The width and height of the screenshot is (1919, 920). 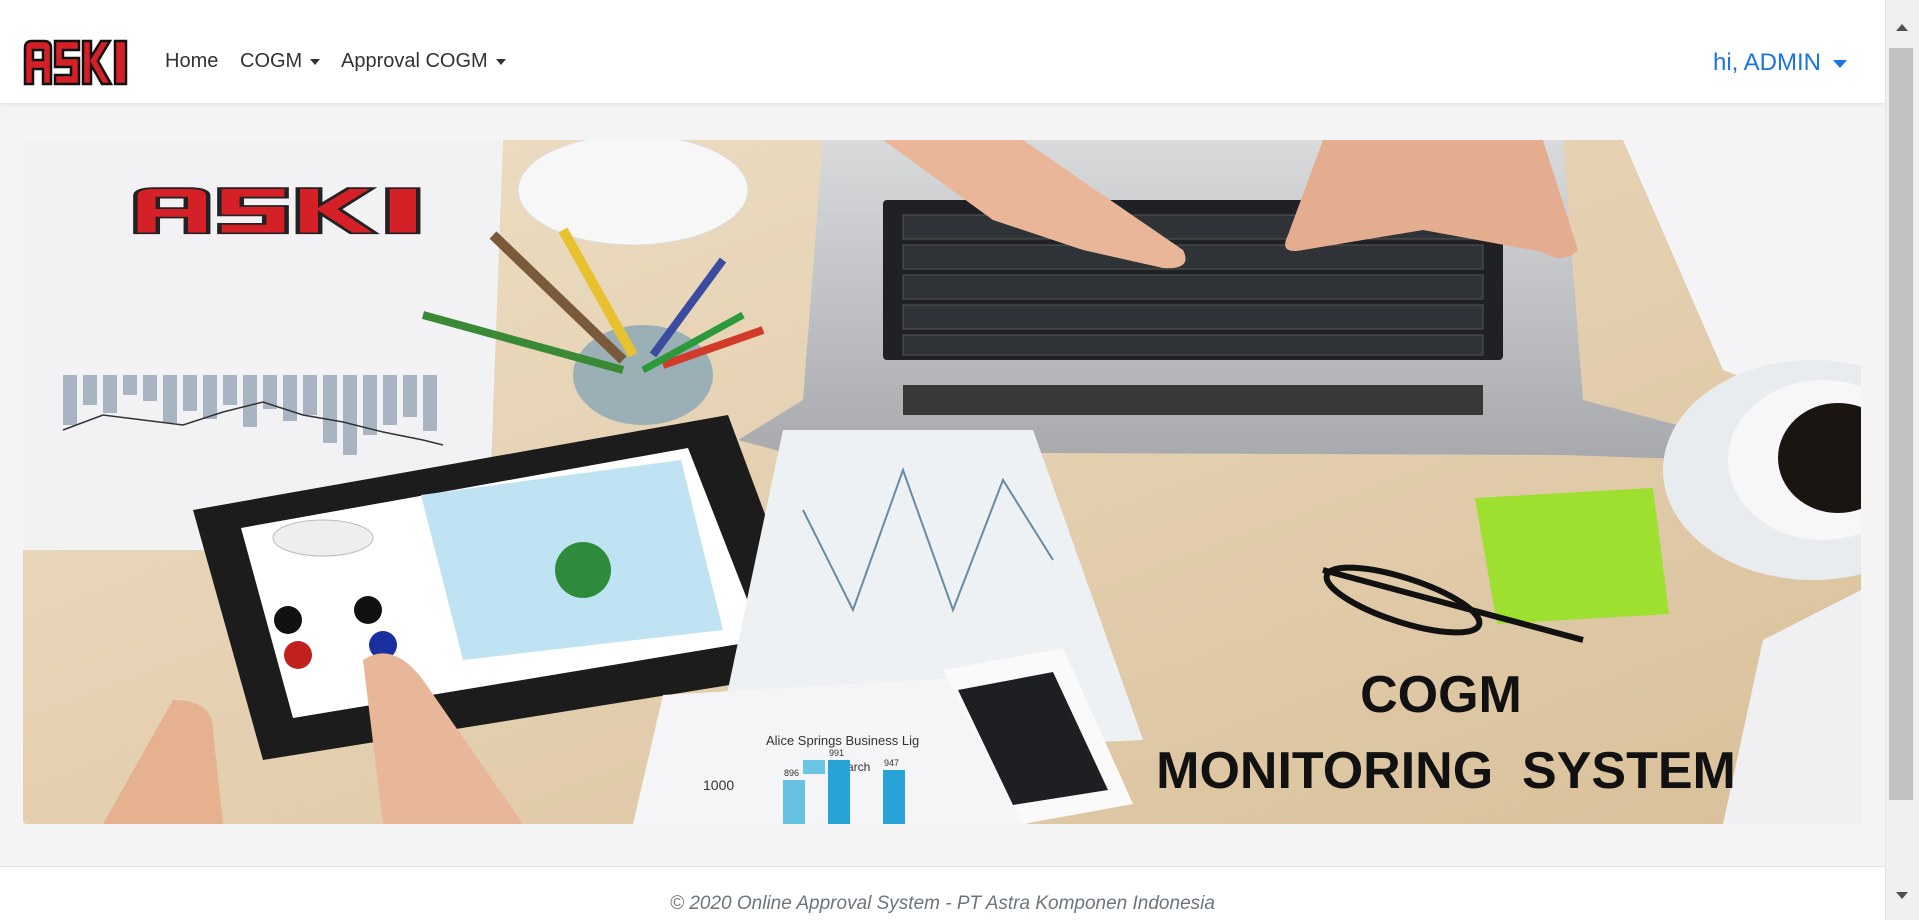 I want to click on nav-home: Home, so click(x=191, y=61).